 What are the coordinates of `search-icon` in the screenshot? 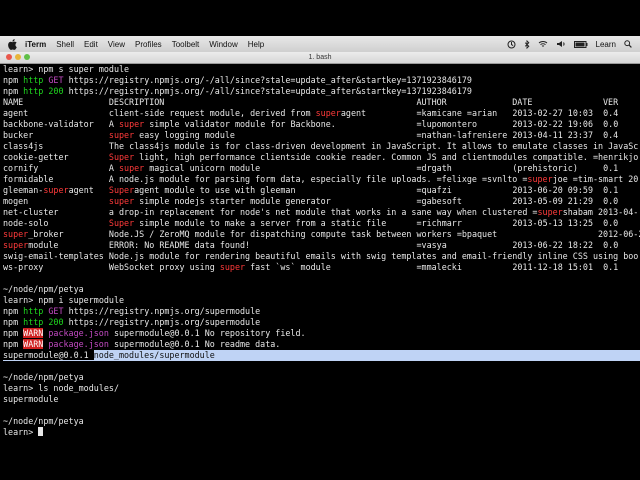 It's located at (628, 44).